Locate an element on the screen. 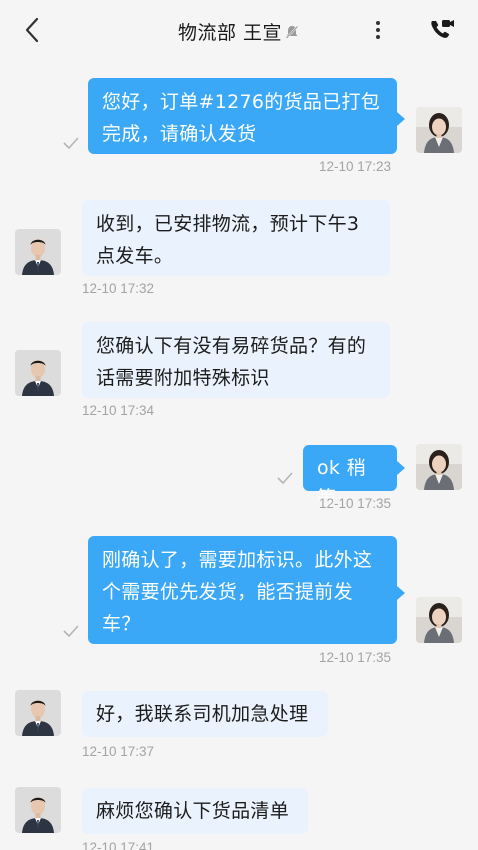 The image size is (478, 850). message-bubble-outgoing: 刚确认了，需要加标识。此外这 个需要优先发货，能否提前发 车？ is located at coordinates (246, 590).